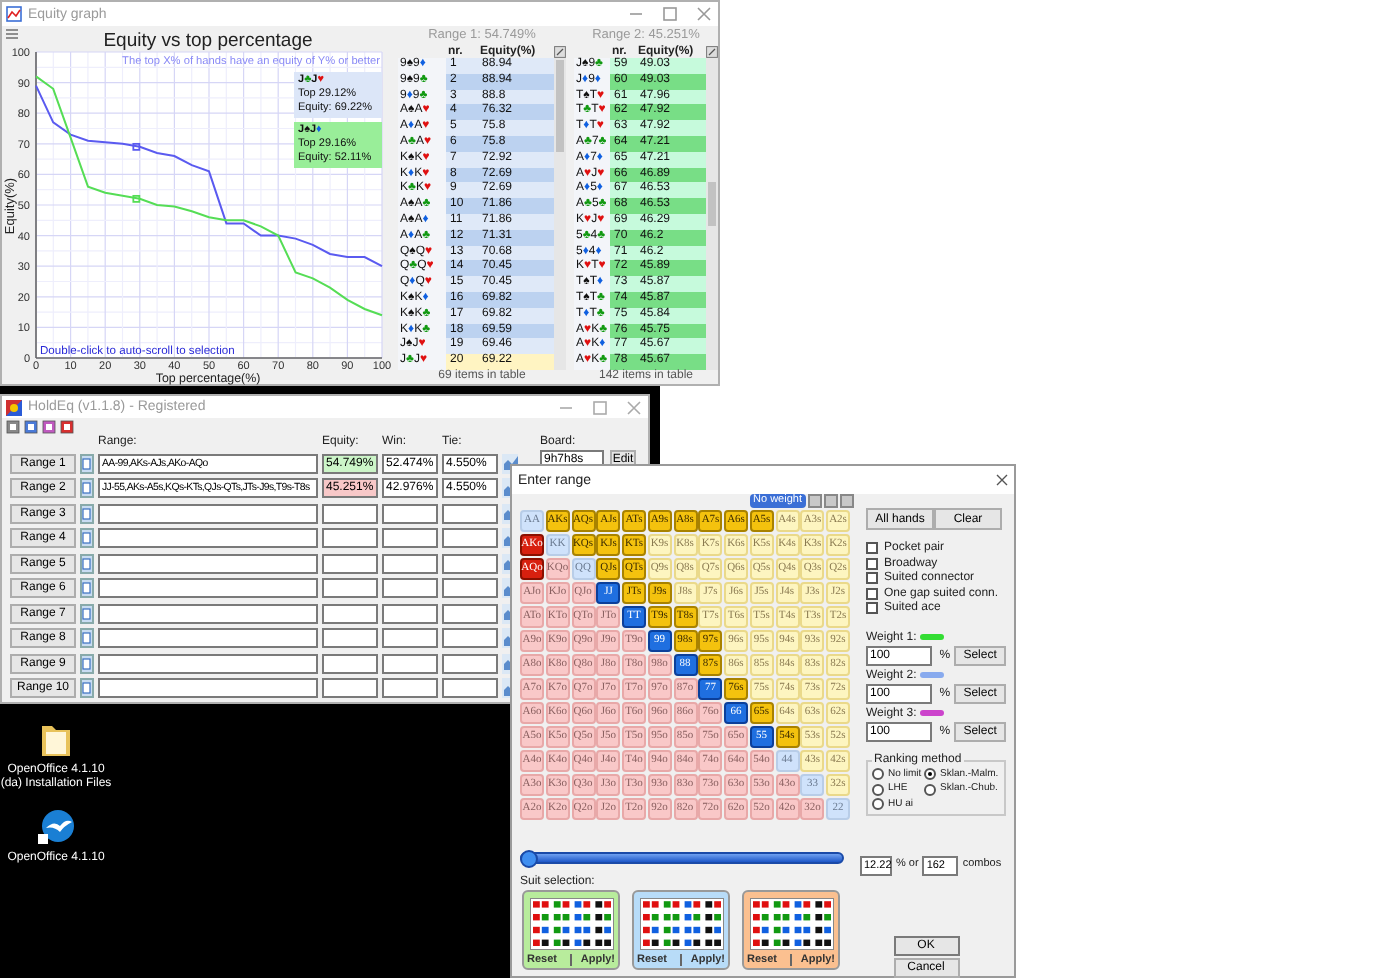 This screenshot has width=1400, height=978. Describe the element at coordinates (31, 427) in the screenshot. I see `document-icon` at that location.